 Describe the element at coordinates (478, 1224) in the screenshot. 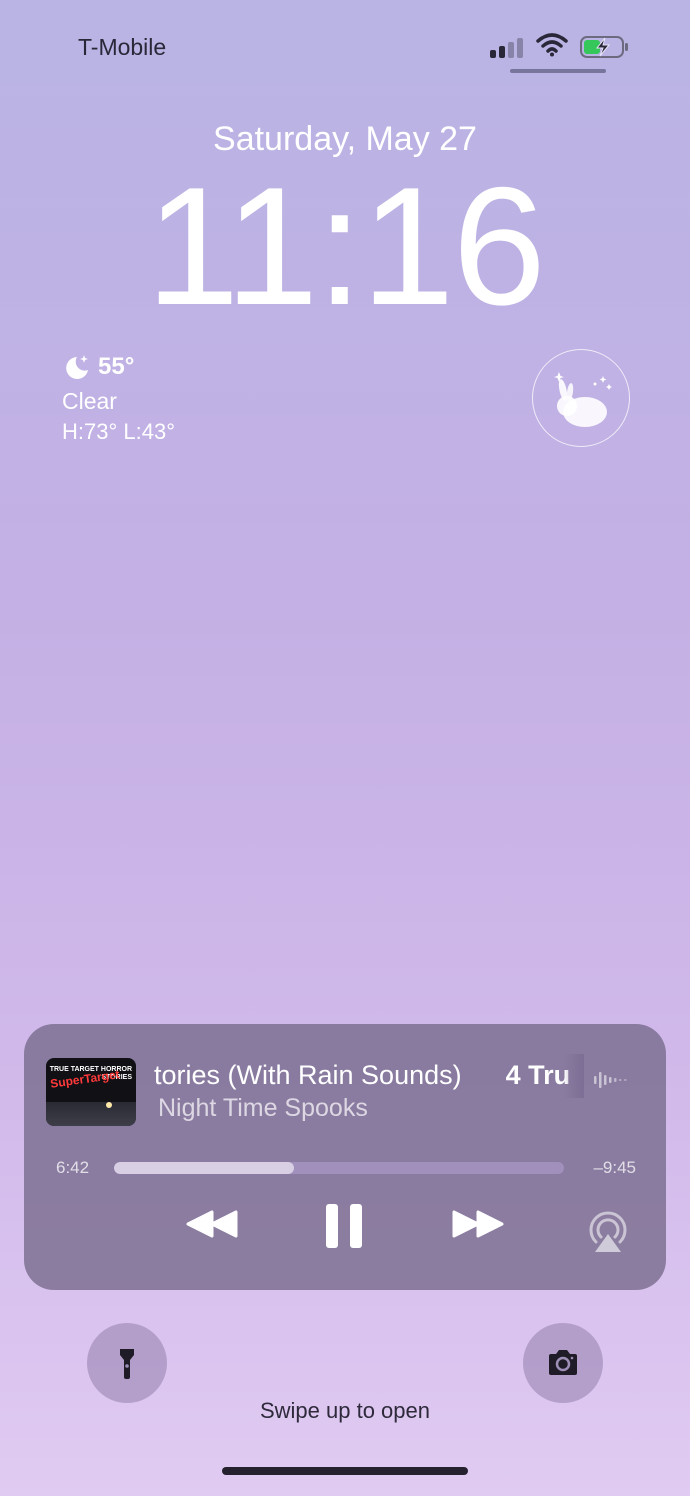

I see `fast-forward-icon` at that location.